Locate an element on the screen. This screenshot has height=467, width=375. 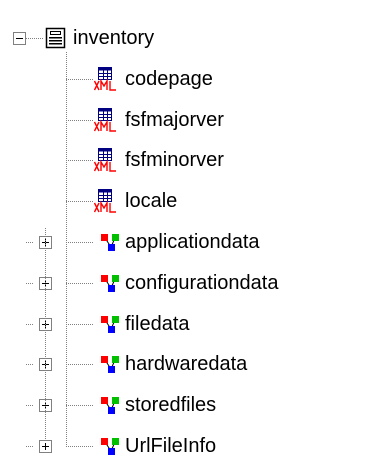
tree-node-fsfminorver: fsfminorver is located at coordinates (174, 160).